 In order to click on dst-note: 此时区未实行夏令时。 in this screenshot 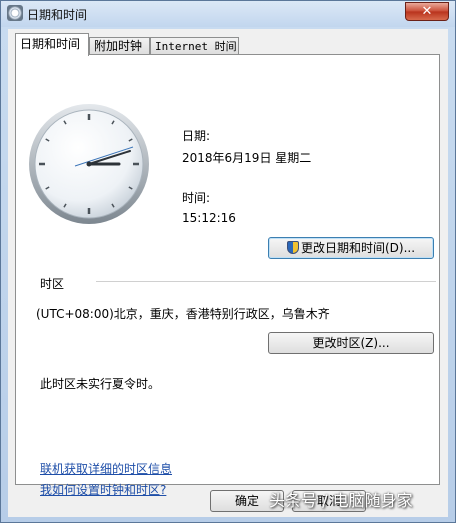, I will do `click(100, 384)`.